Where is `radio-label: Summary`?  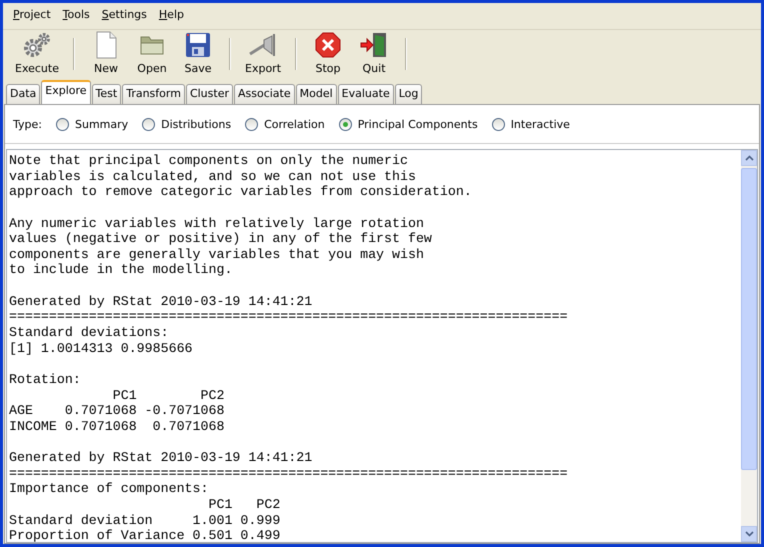 radio-label: Summary is located at coordinates (101, 124).